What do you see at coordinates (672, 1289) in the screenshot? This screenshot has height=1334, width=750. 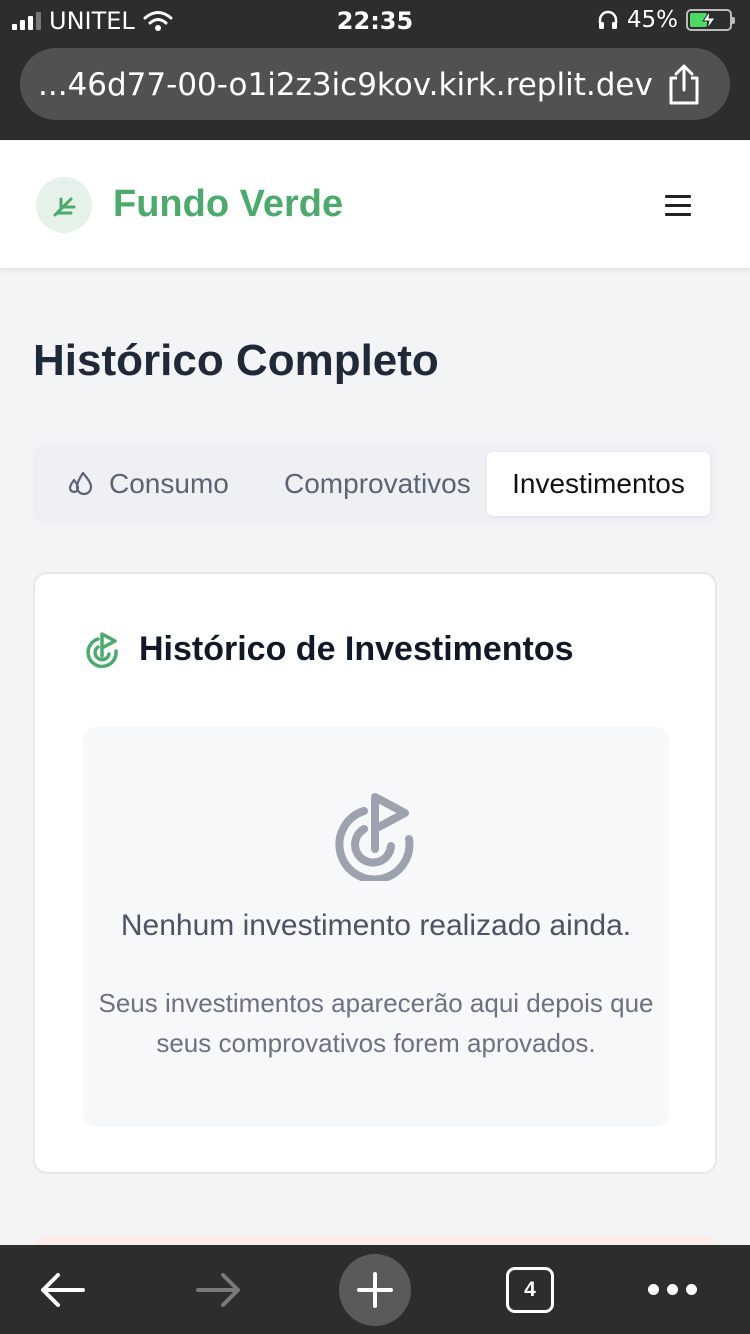 I see `more-icon` at bounding box center [672, 1289].